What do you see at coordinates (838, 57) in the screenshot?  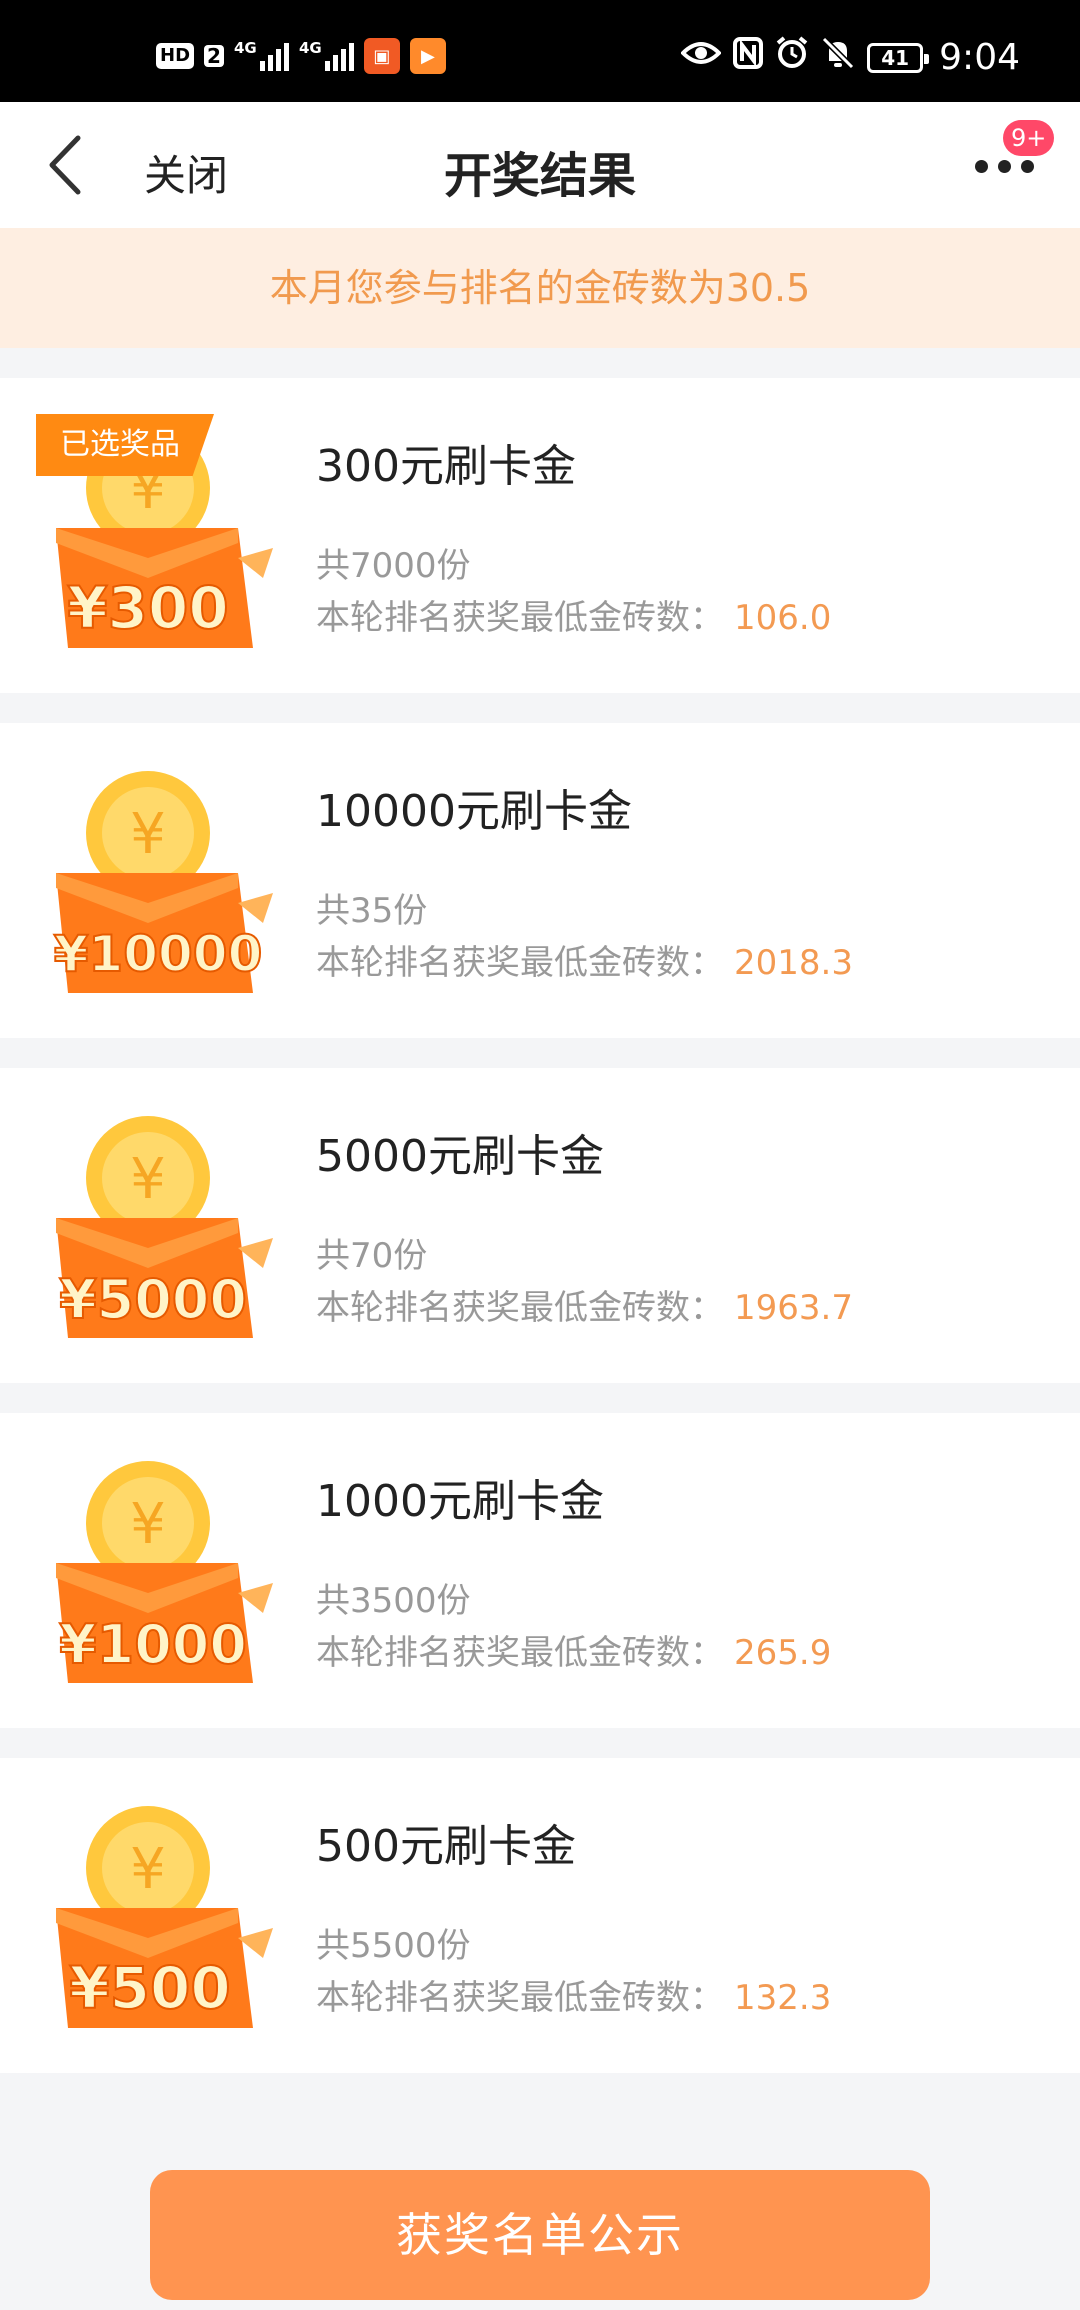 I see `mute-icon` at bounding box center [838, 57].